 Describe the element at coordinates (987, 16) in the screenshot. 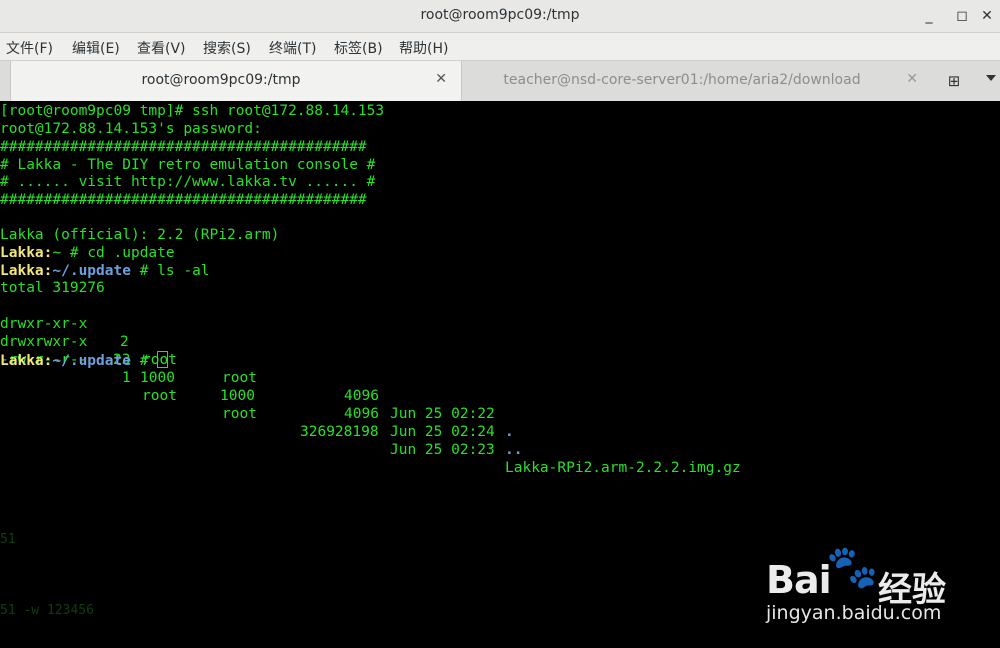

I see `close-button: ✕` at that location.